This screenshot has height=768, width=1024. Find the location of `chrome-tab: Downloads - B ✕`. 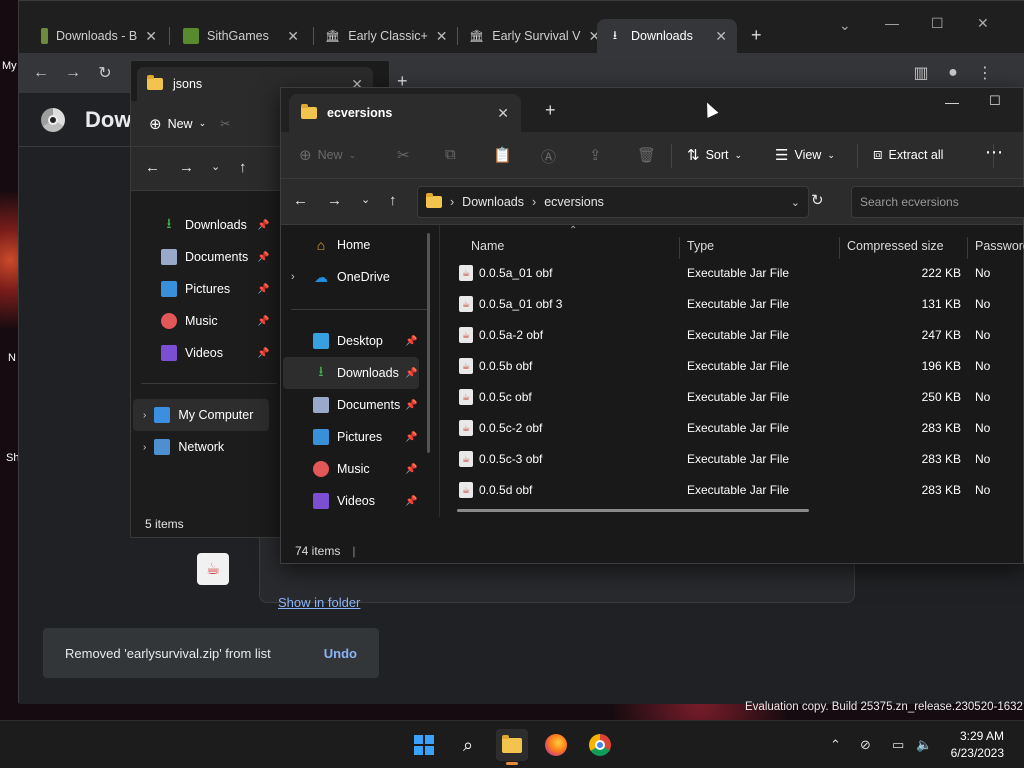

chrome-tab: Downloads - B ✕ is located at coordinates (99, 36).